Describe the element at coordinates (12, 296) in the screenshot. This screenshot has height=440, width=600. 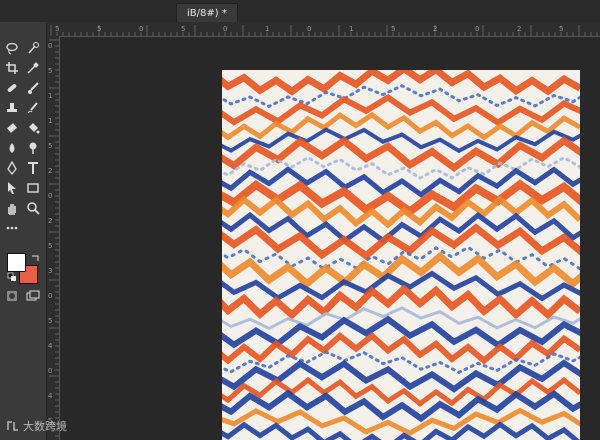
I see `quick-mask-icon` at that location.